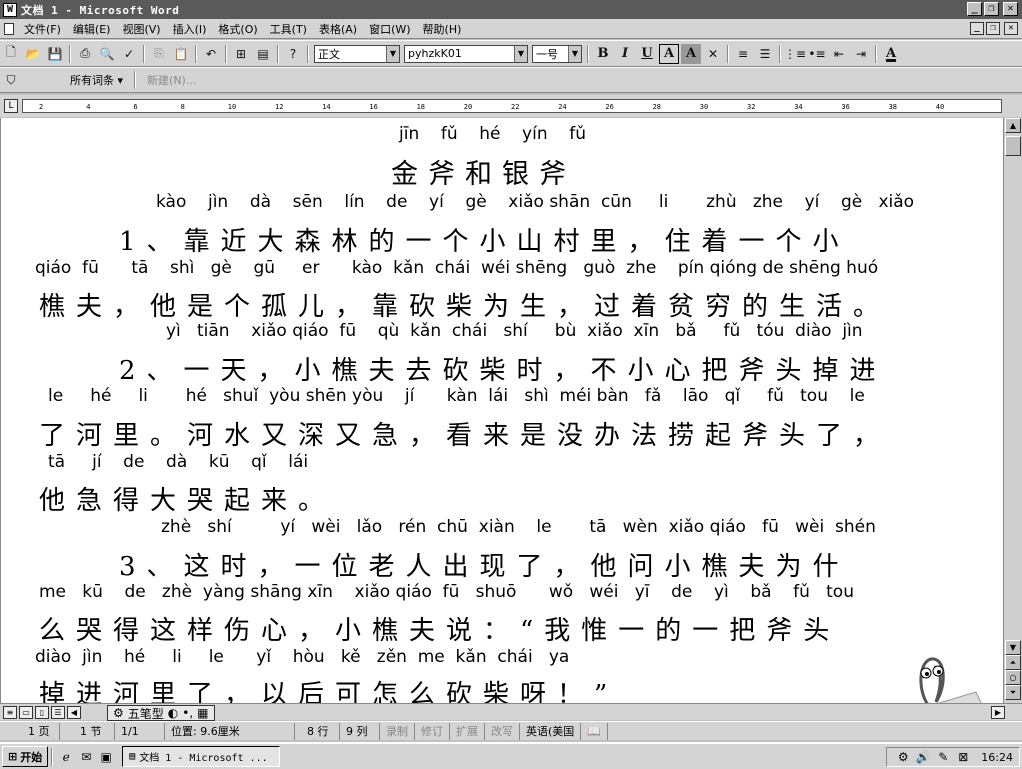  I want to click on menu-help: 帮助(H), so click(442, 29).